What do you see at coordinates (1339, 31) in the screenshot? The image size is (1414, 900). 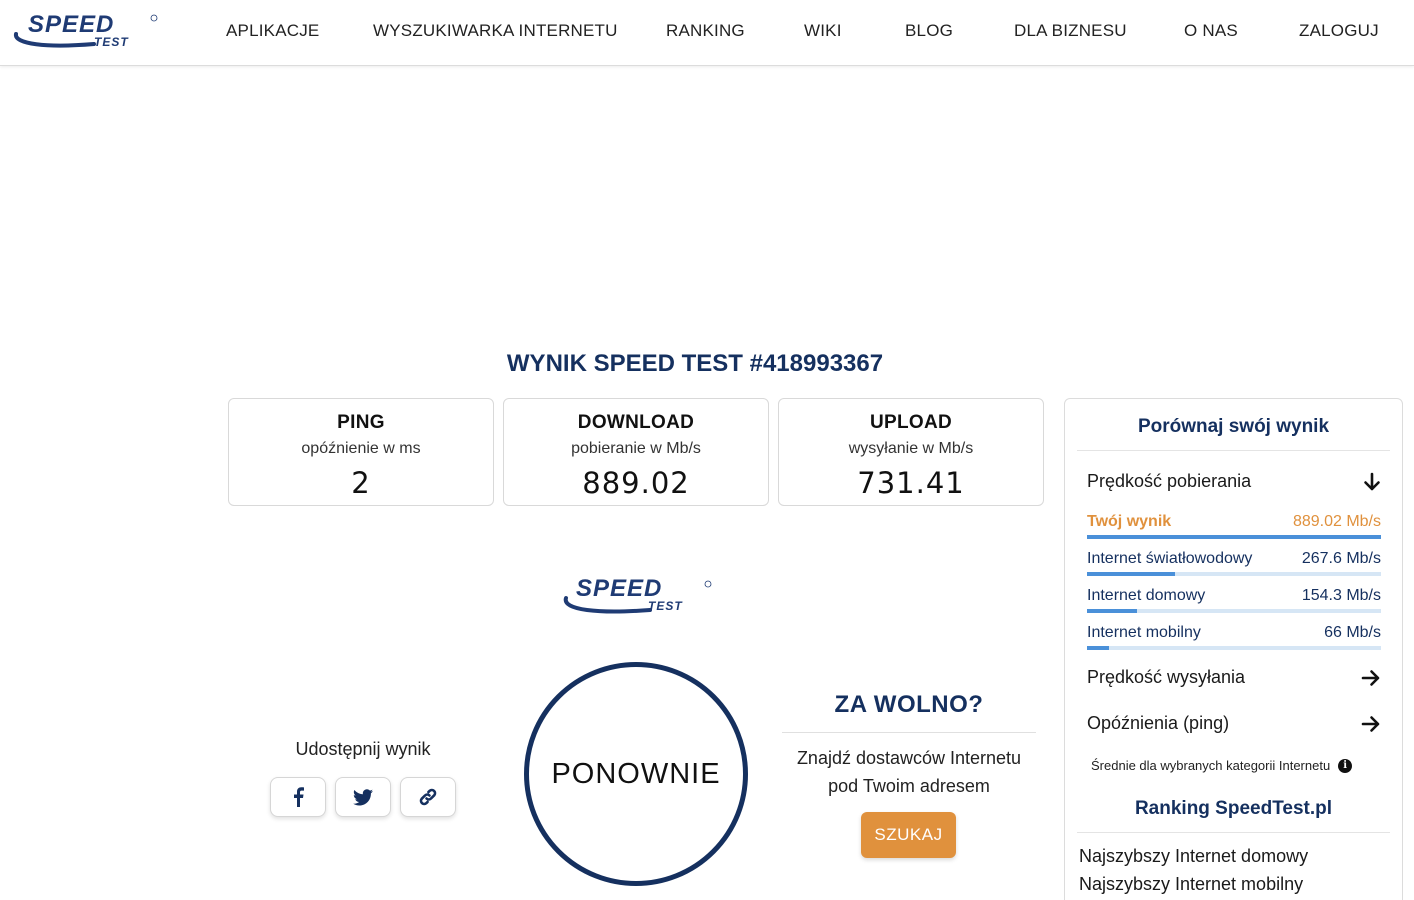 I see `nav-zaloguj: ZALOGUJ` at bounding box center [1339, 31].